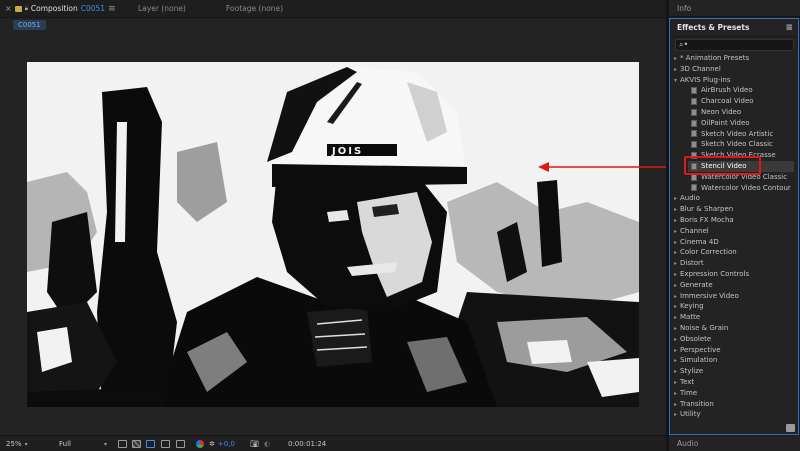 The height and width of the screenshot is (451, 800). What do you see at coordinates (734, 8) in the screenshot?
I see `info-panel: Info` at bounding box center [734, 8].